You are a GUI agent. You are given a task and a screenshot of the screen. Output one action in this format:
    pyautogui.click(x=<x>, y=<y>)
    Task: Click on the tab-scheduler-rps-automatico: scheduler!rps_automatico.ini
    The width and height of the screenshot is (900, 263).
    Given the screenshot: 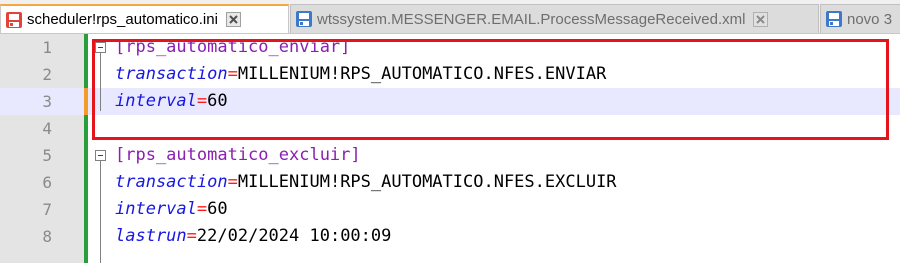 What is the action you would take?
    pyautogui.click(x=144, y=18)
    